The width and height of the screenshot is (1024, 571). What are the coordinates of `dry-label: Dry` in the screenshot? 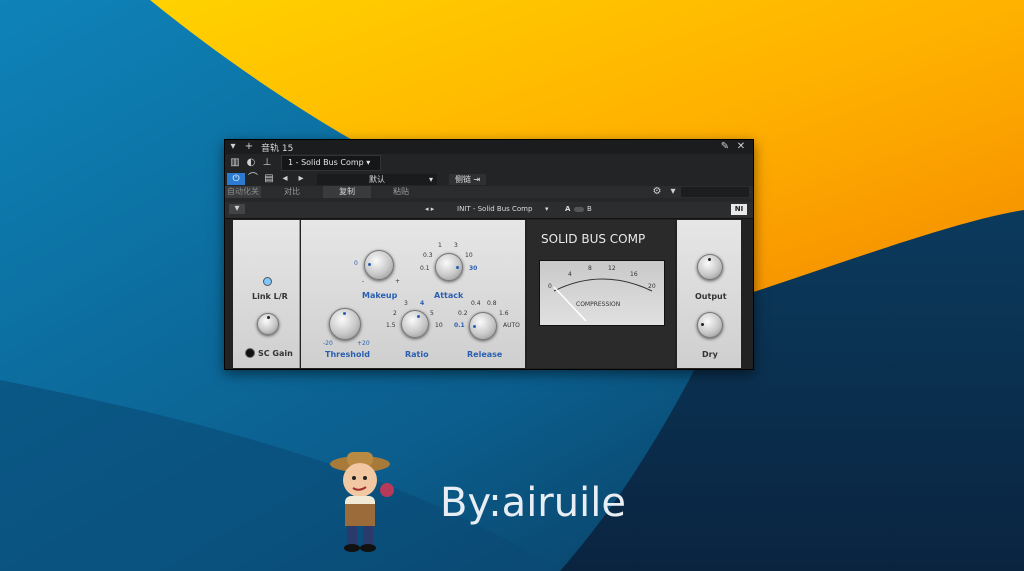 It's located at (710, 354).